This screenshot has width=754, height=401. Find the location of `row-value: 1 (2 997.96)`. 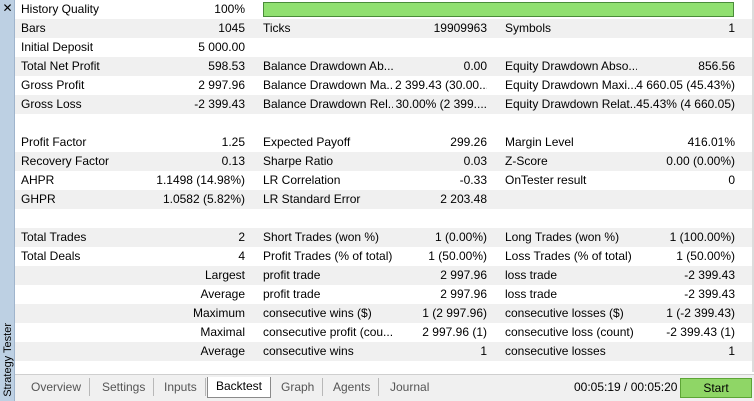

row-value: 1 (2 997.96) is located at coordinates (454, 313).